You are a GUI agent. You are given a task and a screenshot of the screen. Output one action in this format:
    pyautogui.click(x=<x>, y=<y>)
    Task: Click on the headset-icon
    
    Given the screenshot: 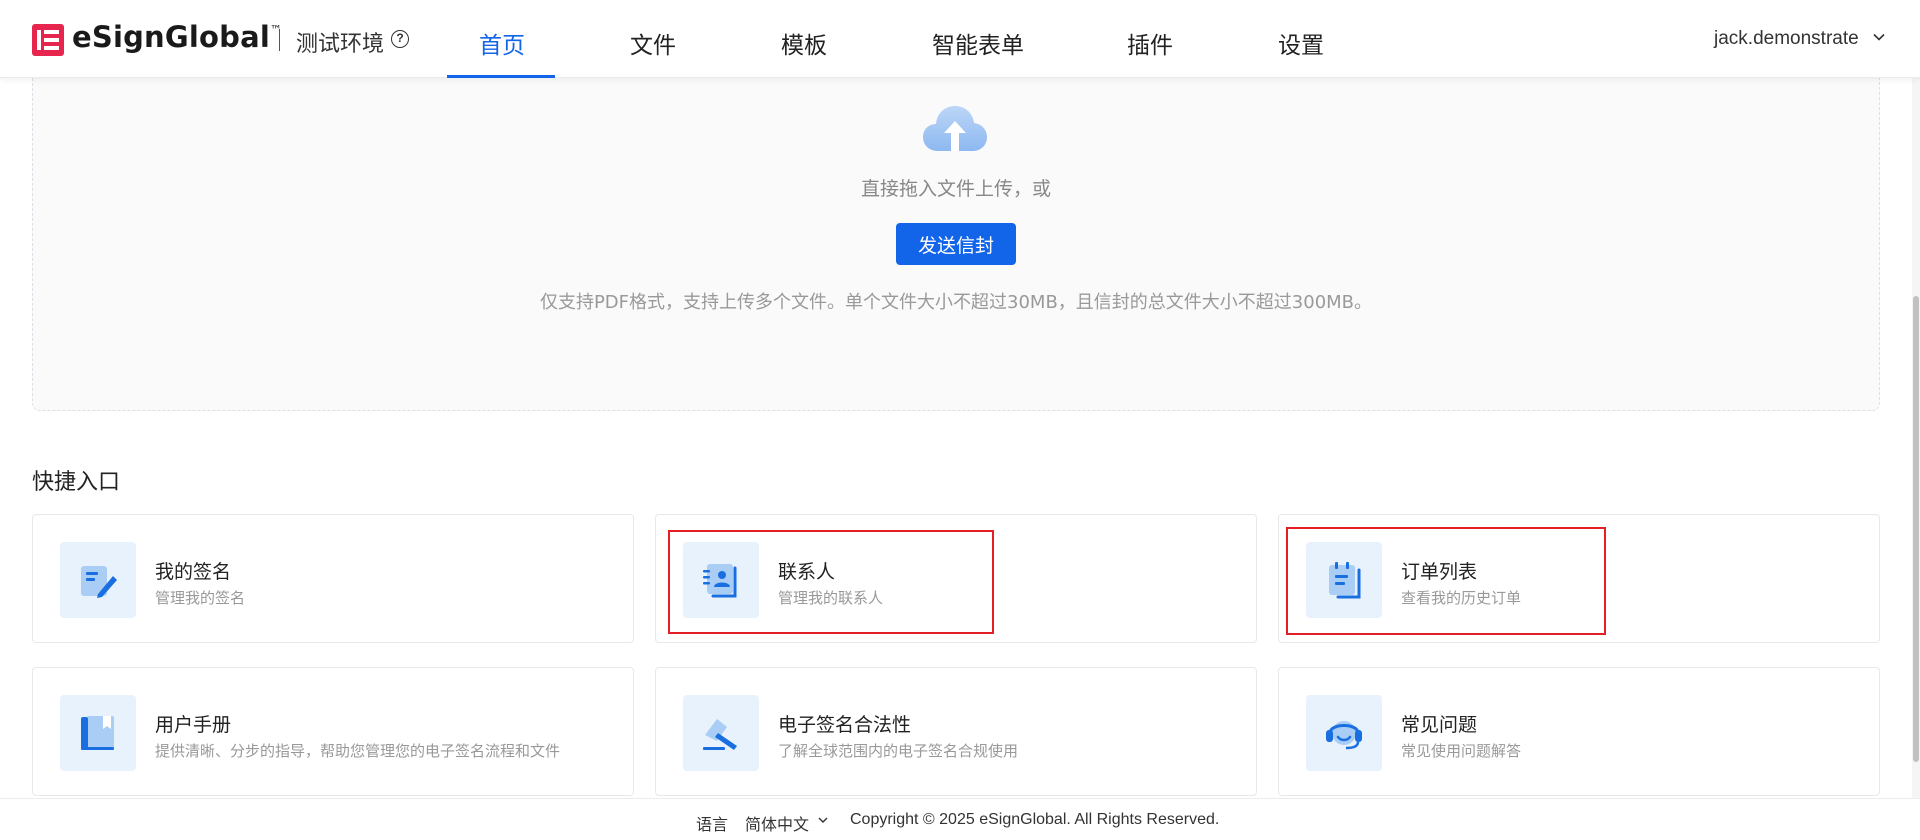 What is the action you would take?
    pyautogui.click(x=1344, y=735)
    